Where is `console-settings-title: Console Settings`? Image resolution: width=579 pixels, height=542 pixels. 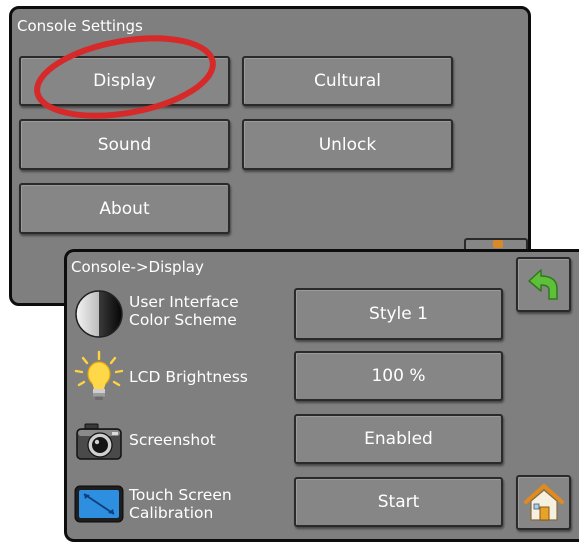 console-settings-title: Console Settings is located at coordinates (80, 26).